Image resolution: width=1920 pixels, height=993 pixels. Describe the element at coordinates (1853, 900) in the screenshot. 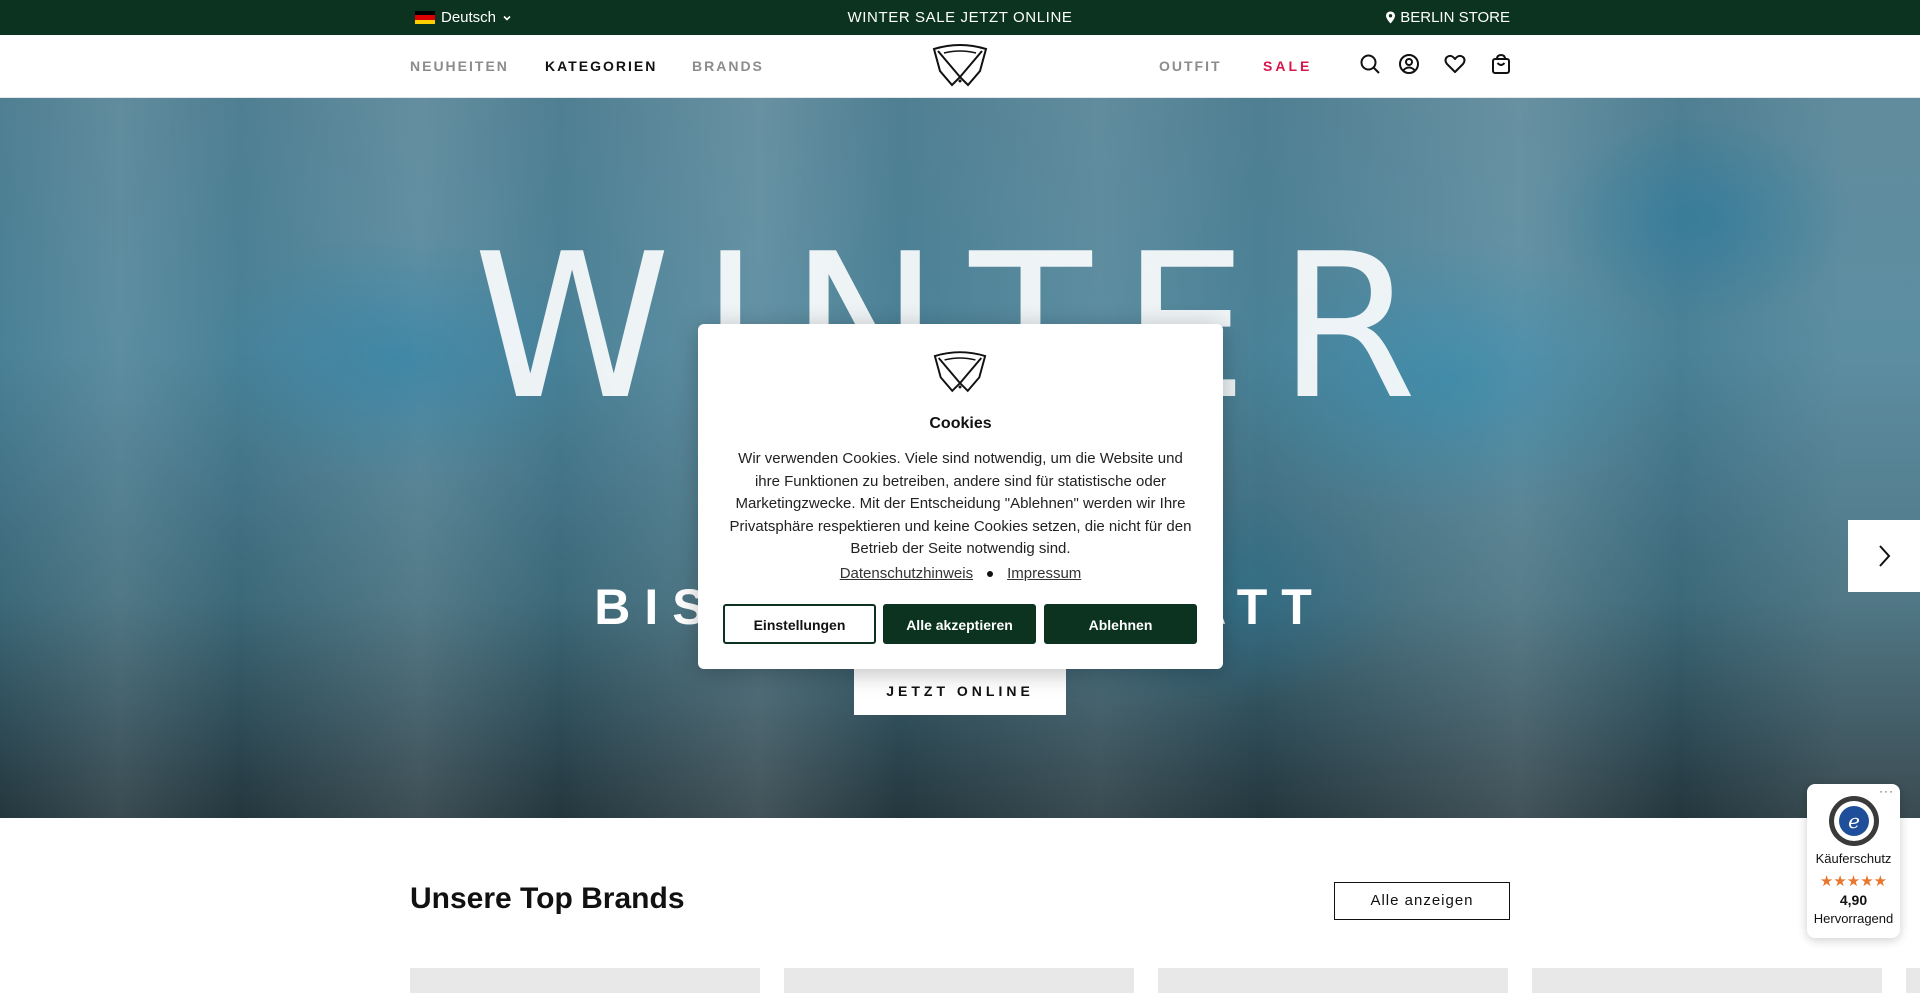

I see `rating-value: 4,90` at that location.